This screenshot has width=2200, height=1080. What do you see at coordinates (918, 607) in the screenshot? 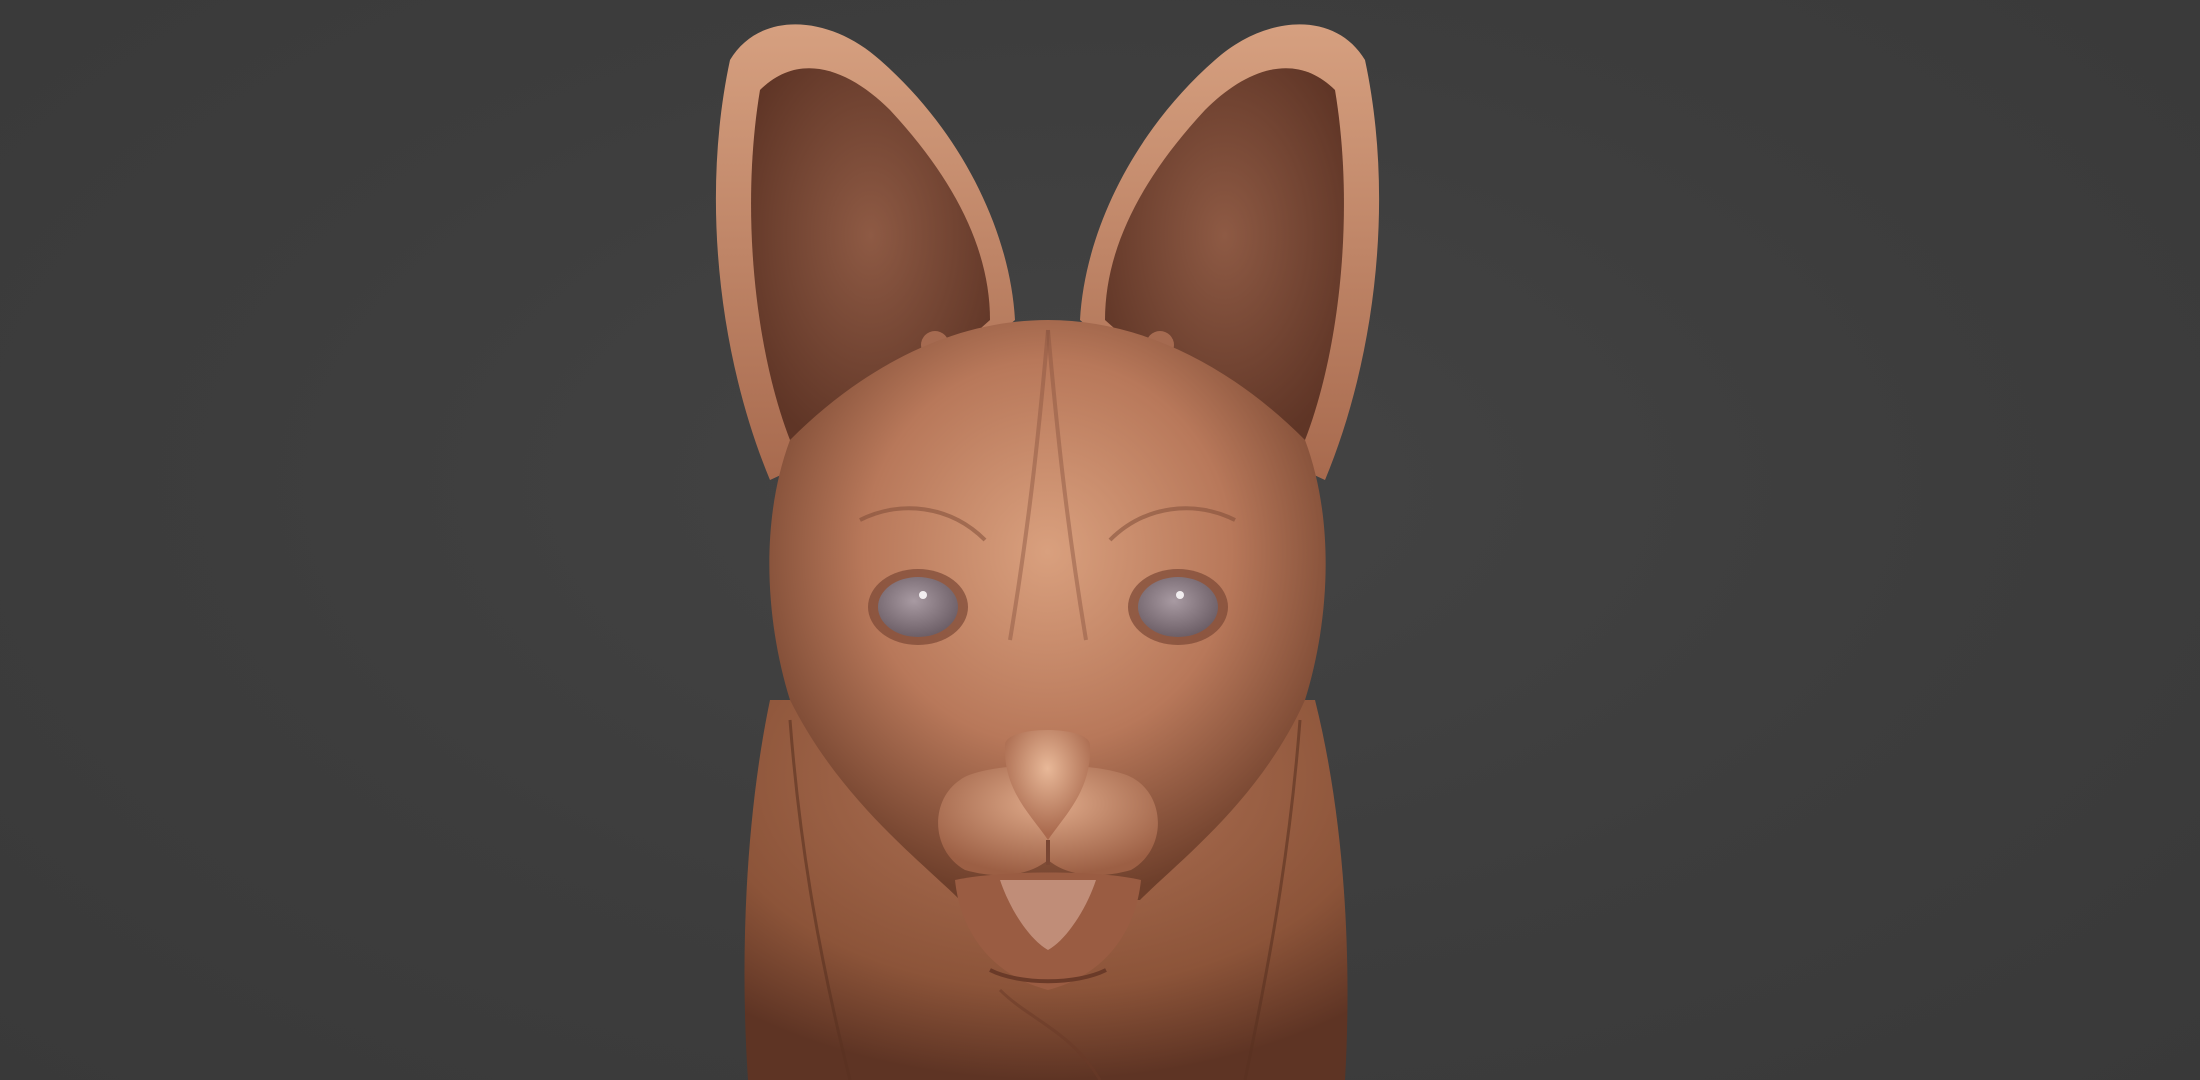
I see `left-eye-icon` at bounding box center [918, 607].